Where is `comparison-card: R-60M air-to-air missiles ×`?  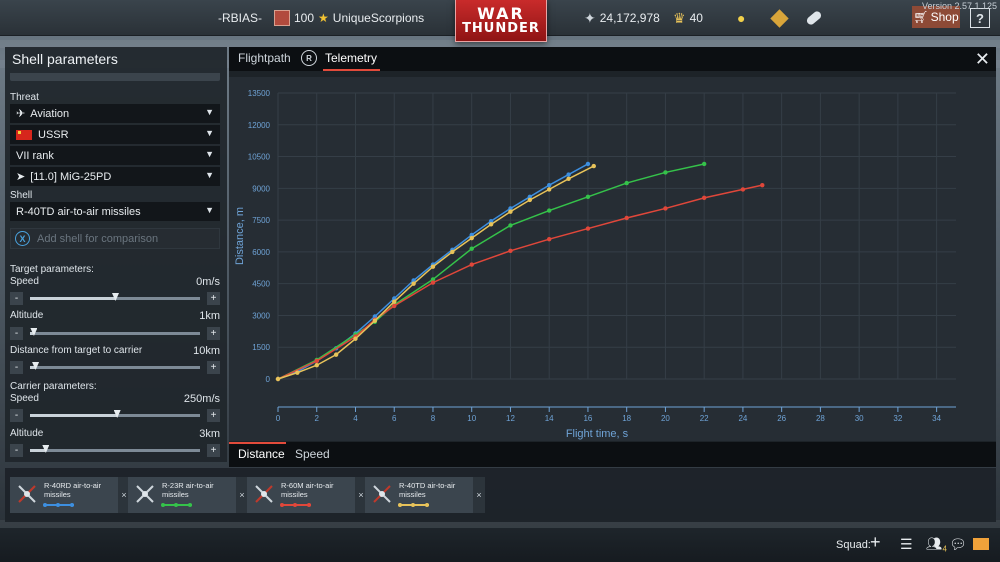
comparison-card: R-60M air-to-air missiles × is located at coordinates (307, 495).